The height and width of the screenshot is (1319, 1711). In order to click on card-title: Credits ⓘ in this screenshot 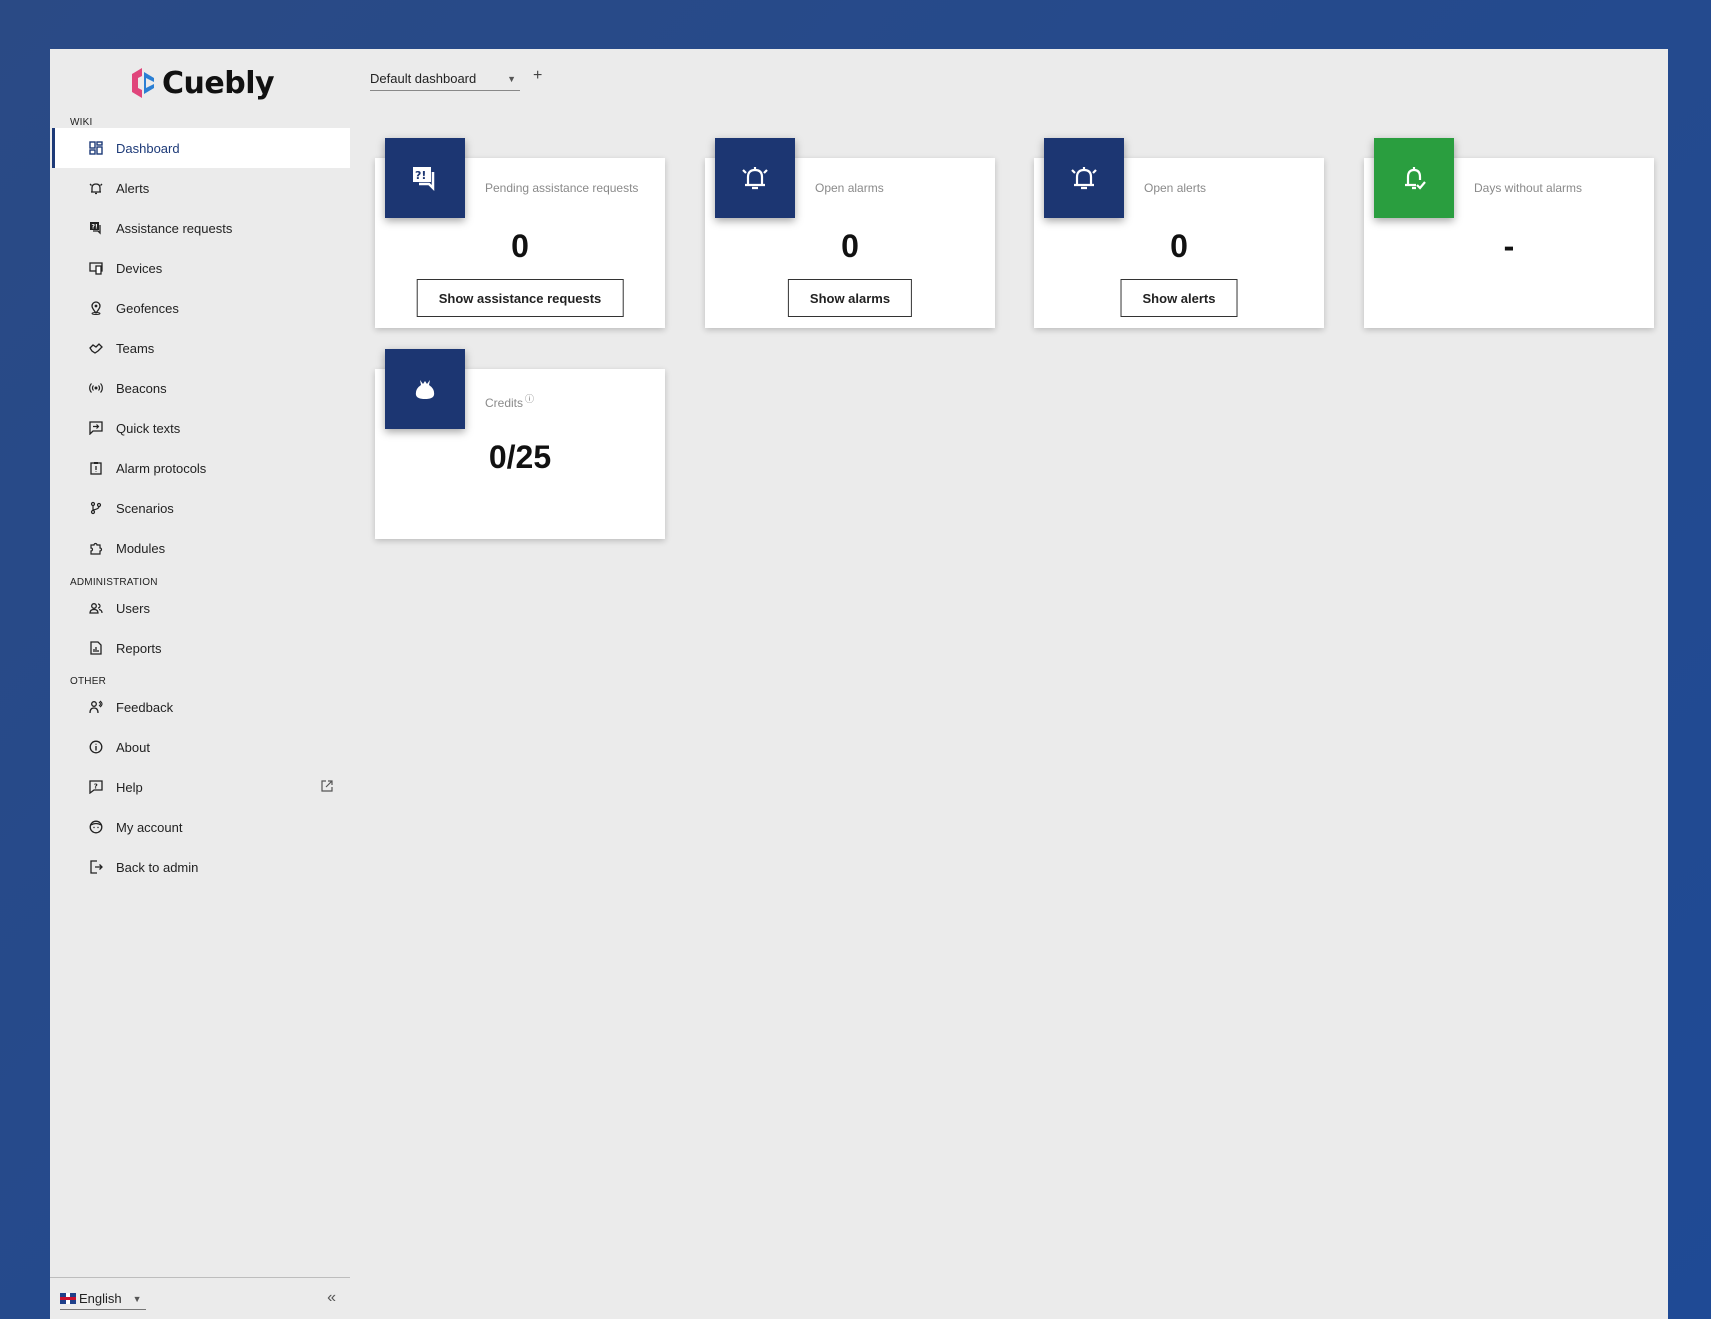, I will do `click(565, 401)`.